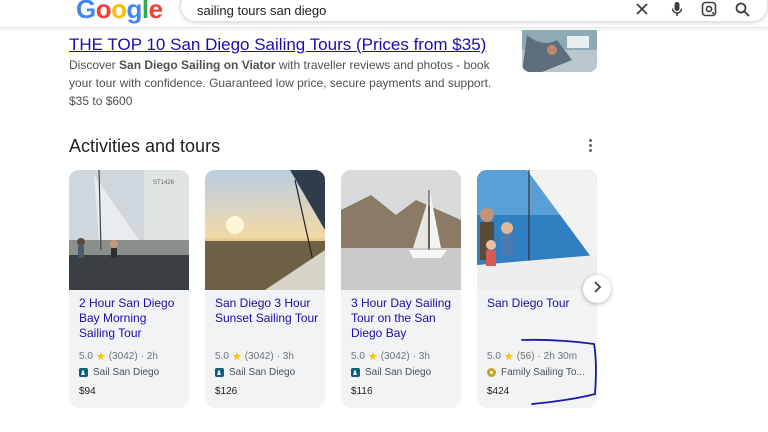  What do you see at coordinates (226, 391) in the screenshot?
I see `card-price: $126` at bounding box center [226, 391].